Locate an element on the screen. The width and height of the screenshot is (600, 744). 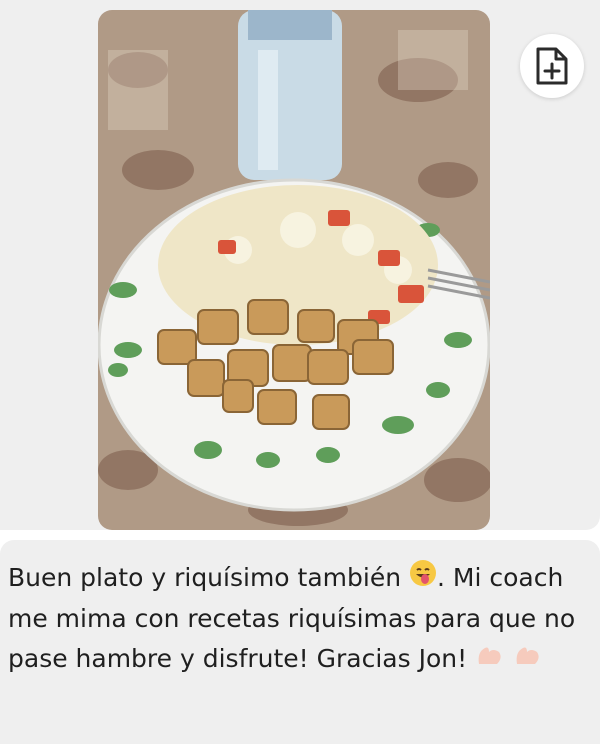
face-with-tongue-emoji is located at coordinates (423, 579).